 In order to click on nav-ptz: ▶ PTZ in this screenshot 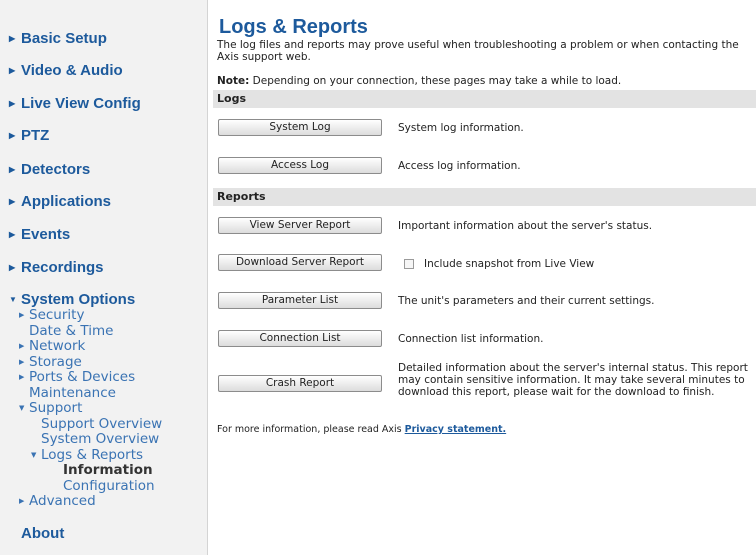, I will do `click(29, 135)`.